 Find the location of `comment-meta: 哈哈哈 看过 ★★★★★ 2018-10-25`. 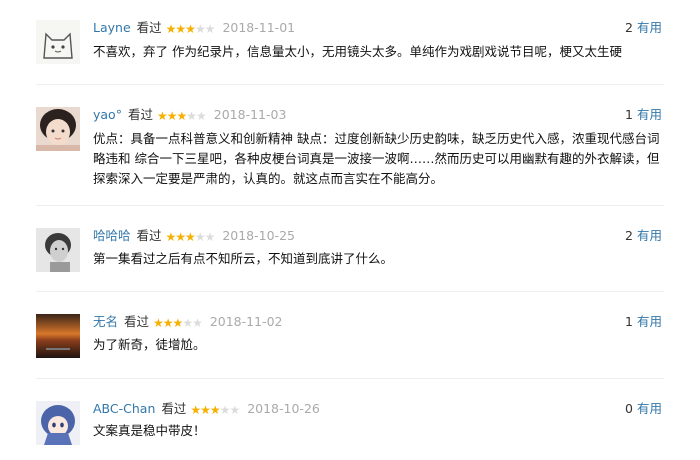

comment-meta: 哈哈哈 看过 ★★★★★ 2018-10-25 is located at coordinates (194, 236).